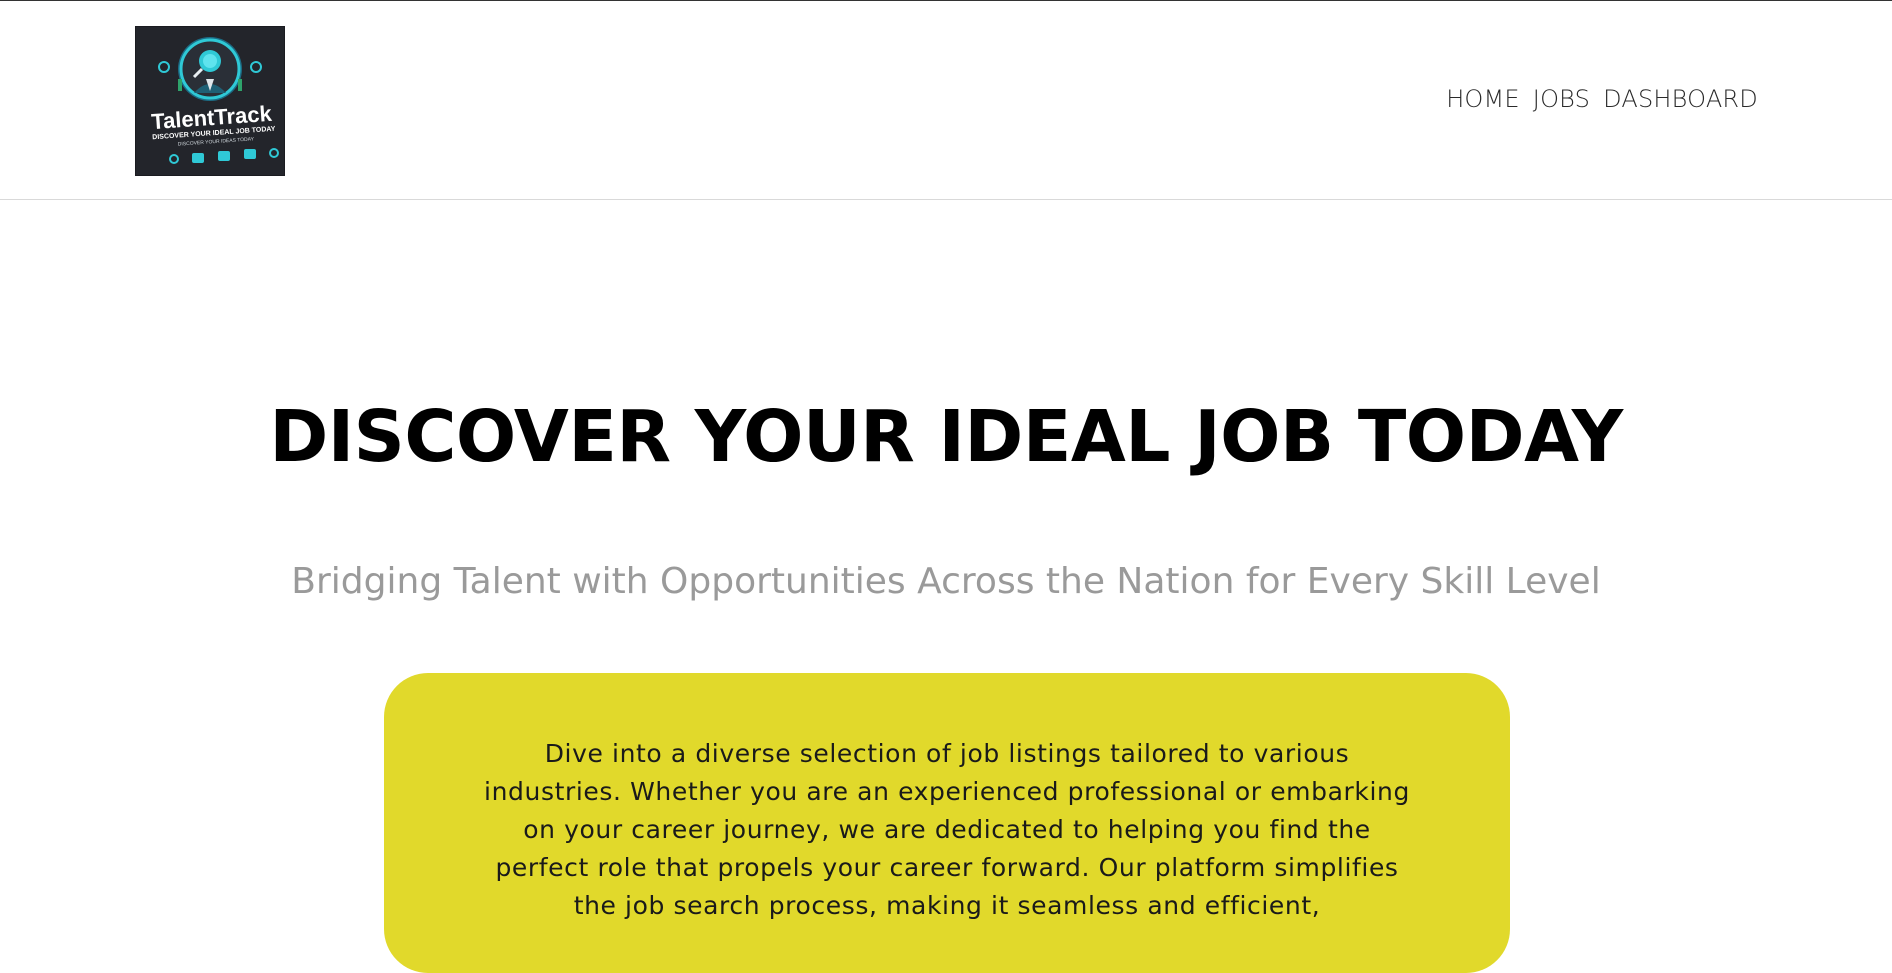 The image size is (1892, 973). I want to click on nav-dashboard-link: DASHBOARD, so click(1680, 99).